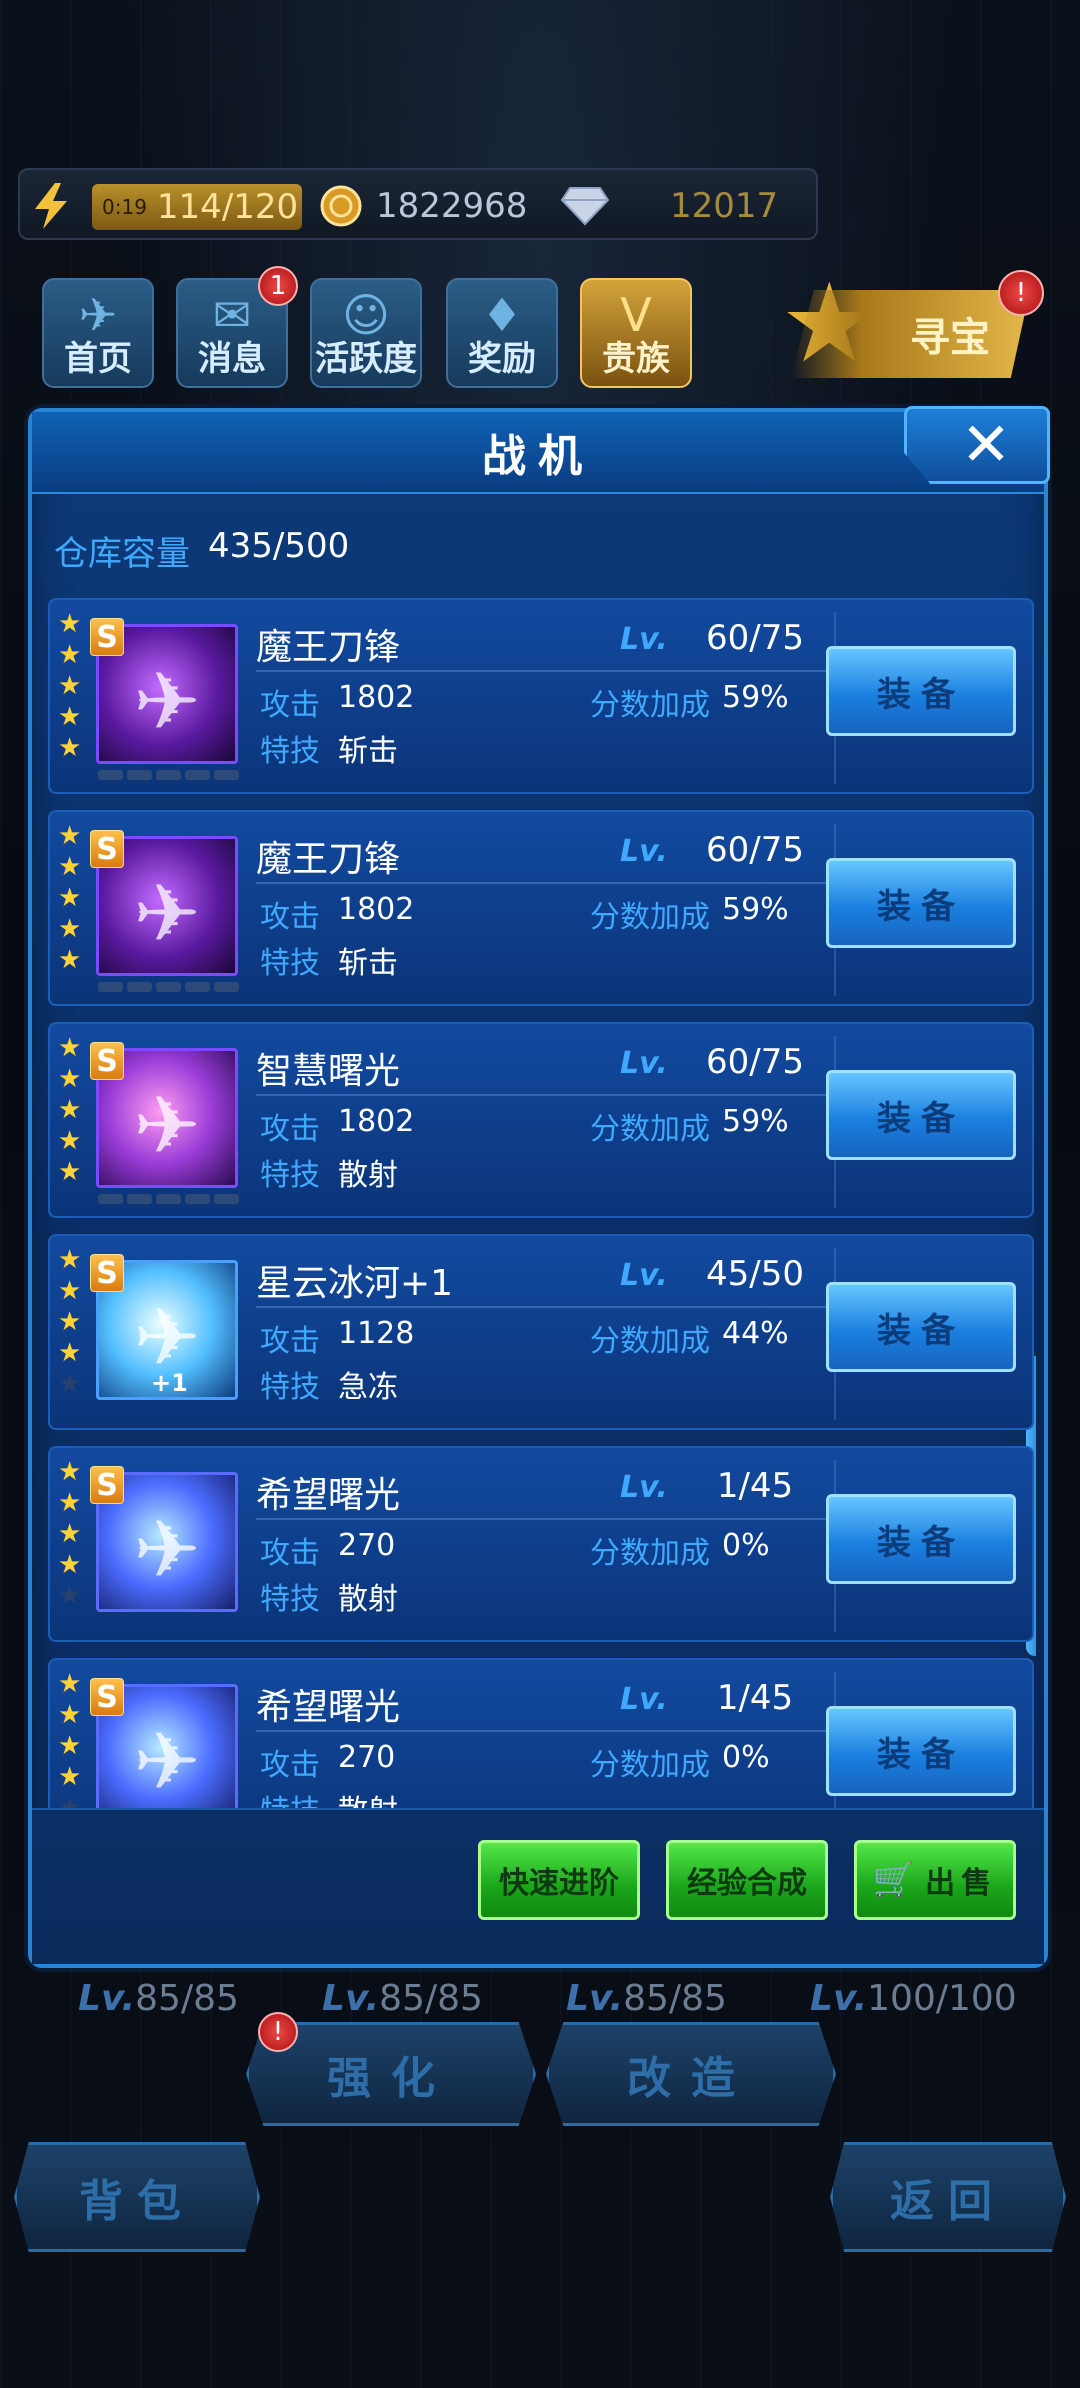  I want to click on nav-activity-button: ☺ 活跃度, so click(366, 333).